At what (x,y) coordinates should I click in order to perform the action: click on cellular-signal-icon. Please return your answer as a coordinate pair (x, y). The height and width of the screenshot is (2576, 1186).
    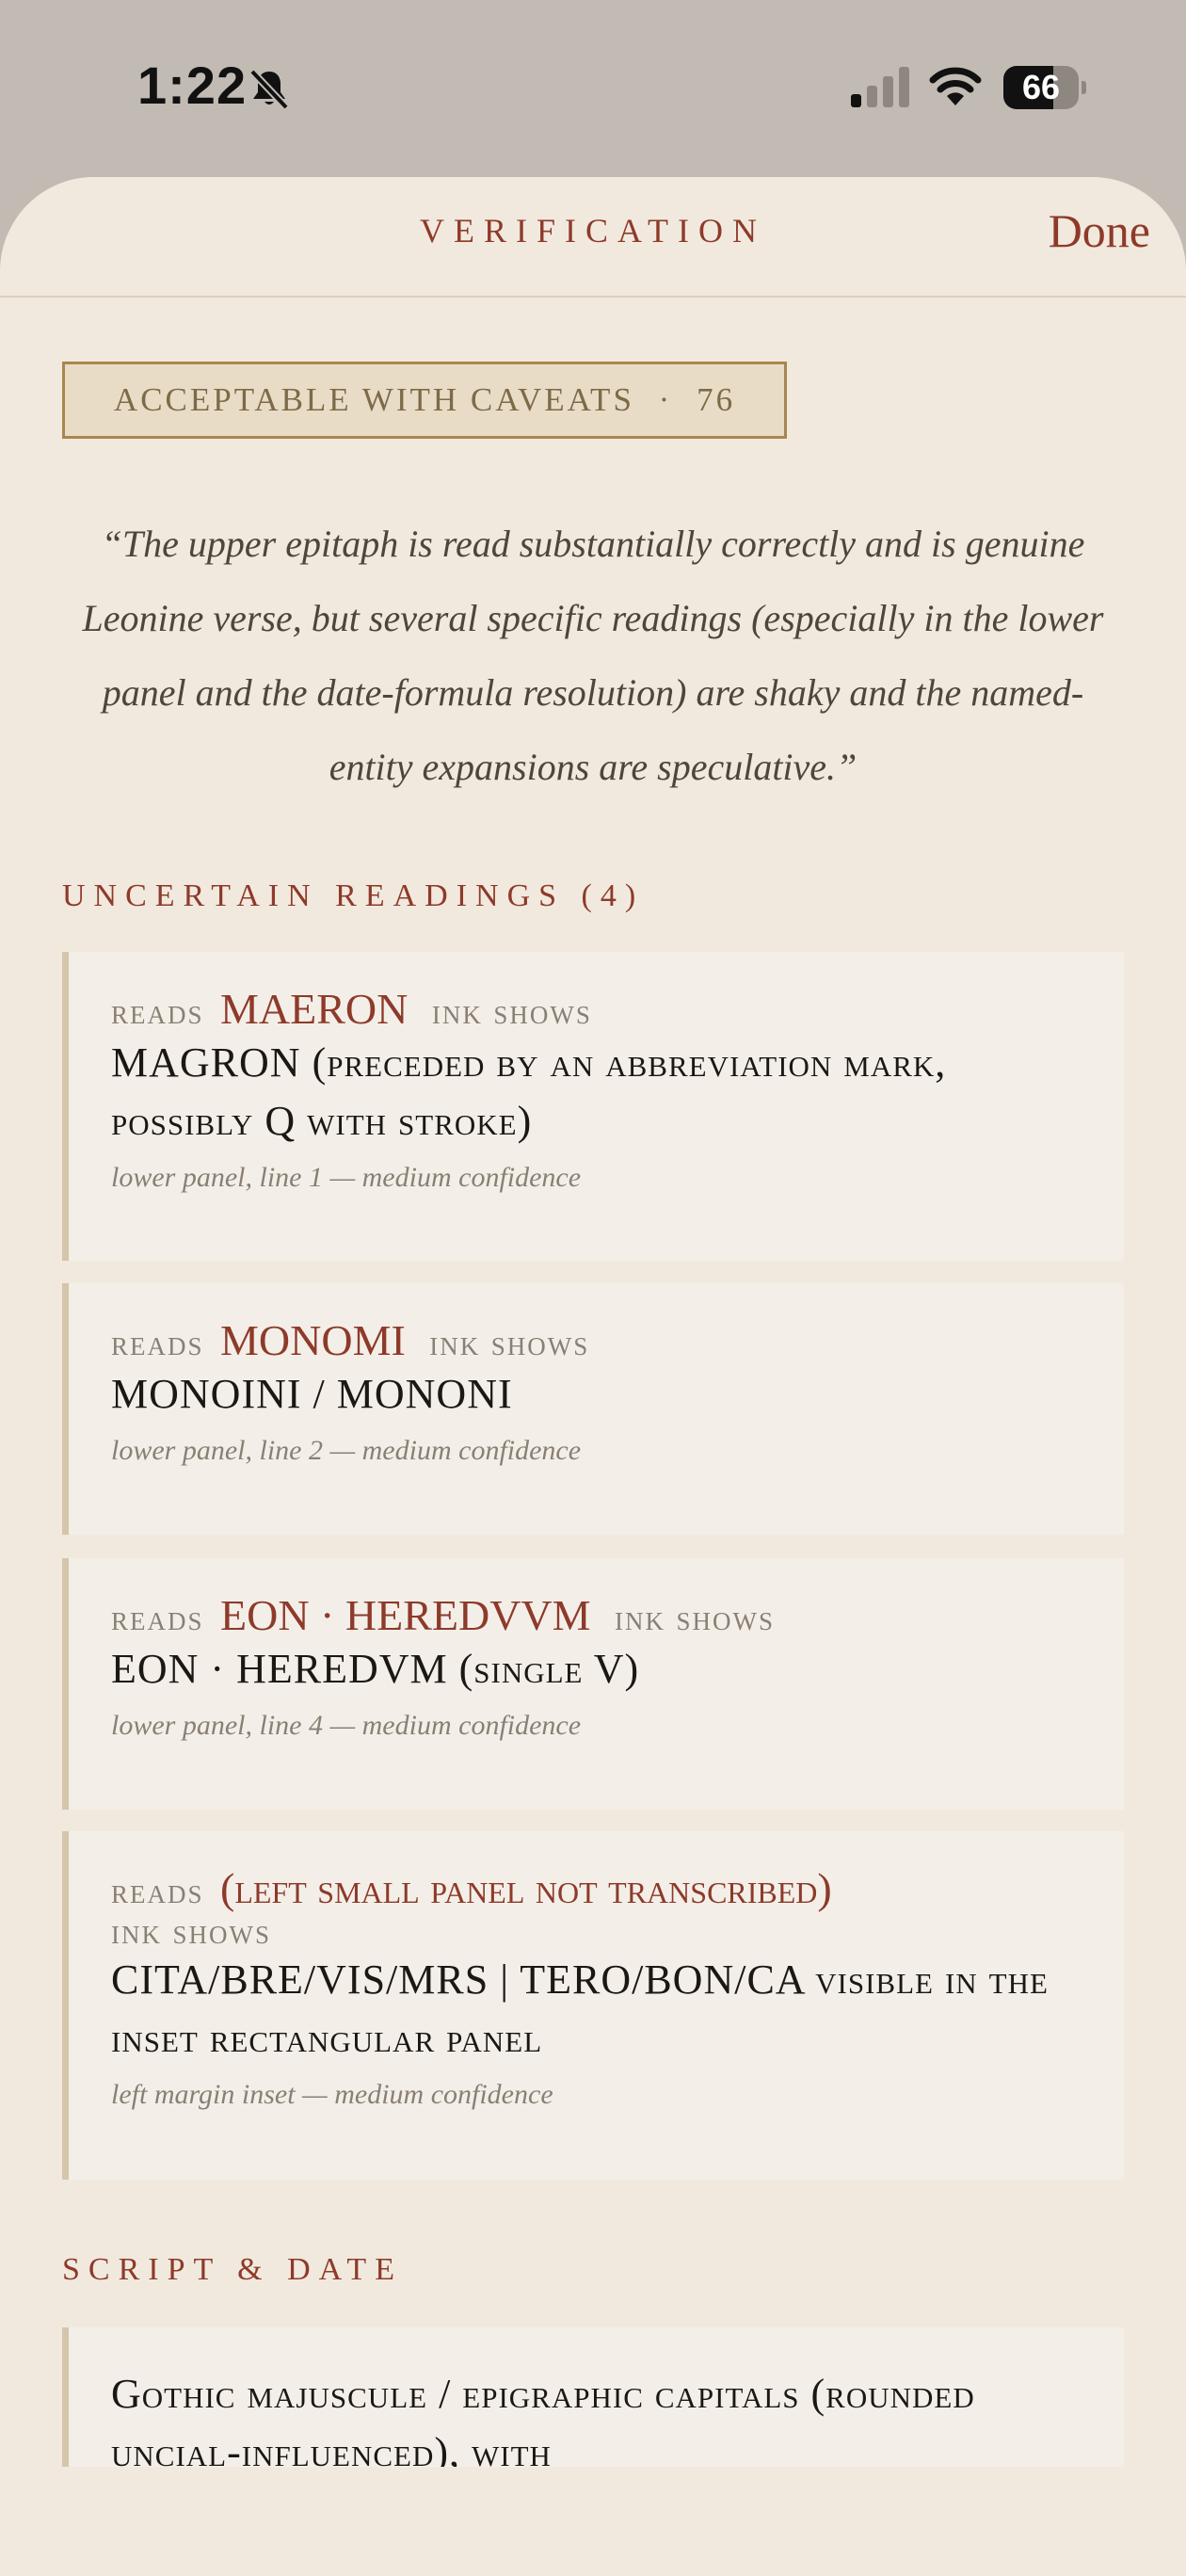
    Looking at the image, I should click on (880, 87).